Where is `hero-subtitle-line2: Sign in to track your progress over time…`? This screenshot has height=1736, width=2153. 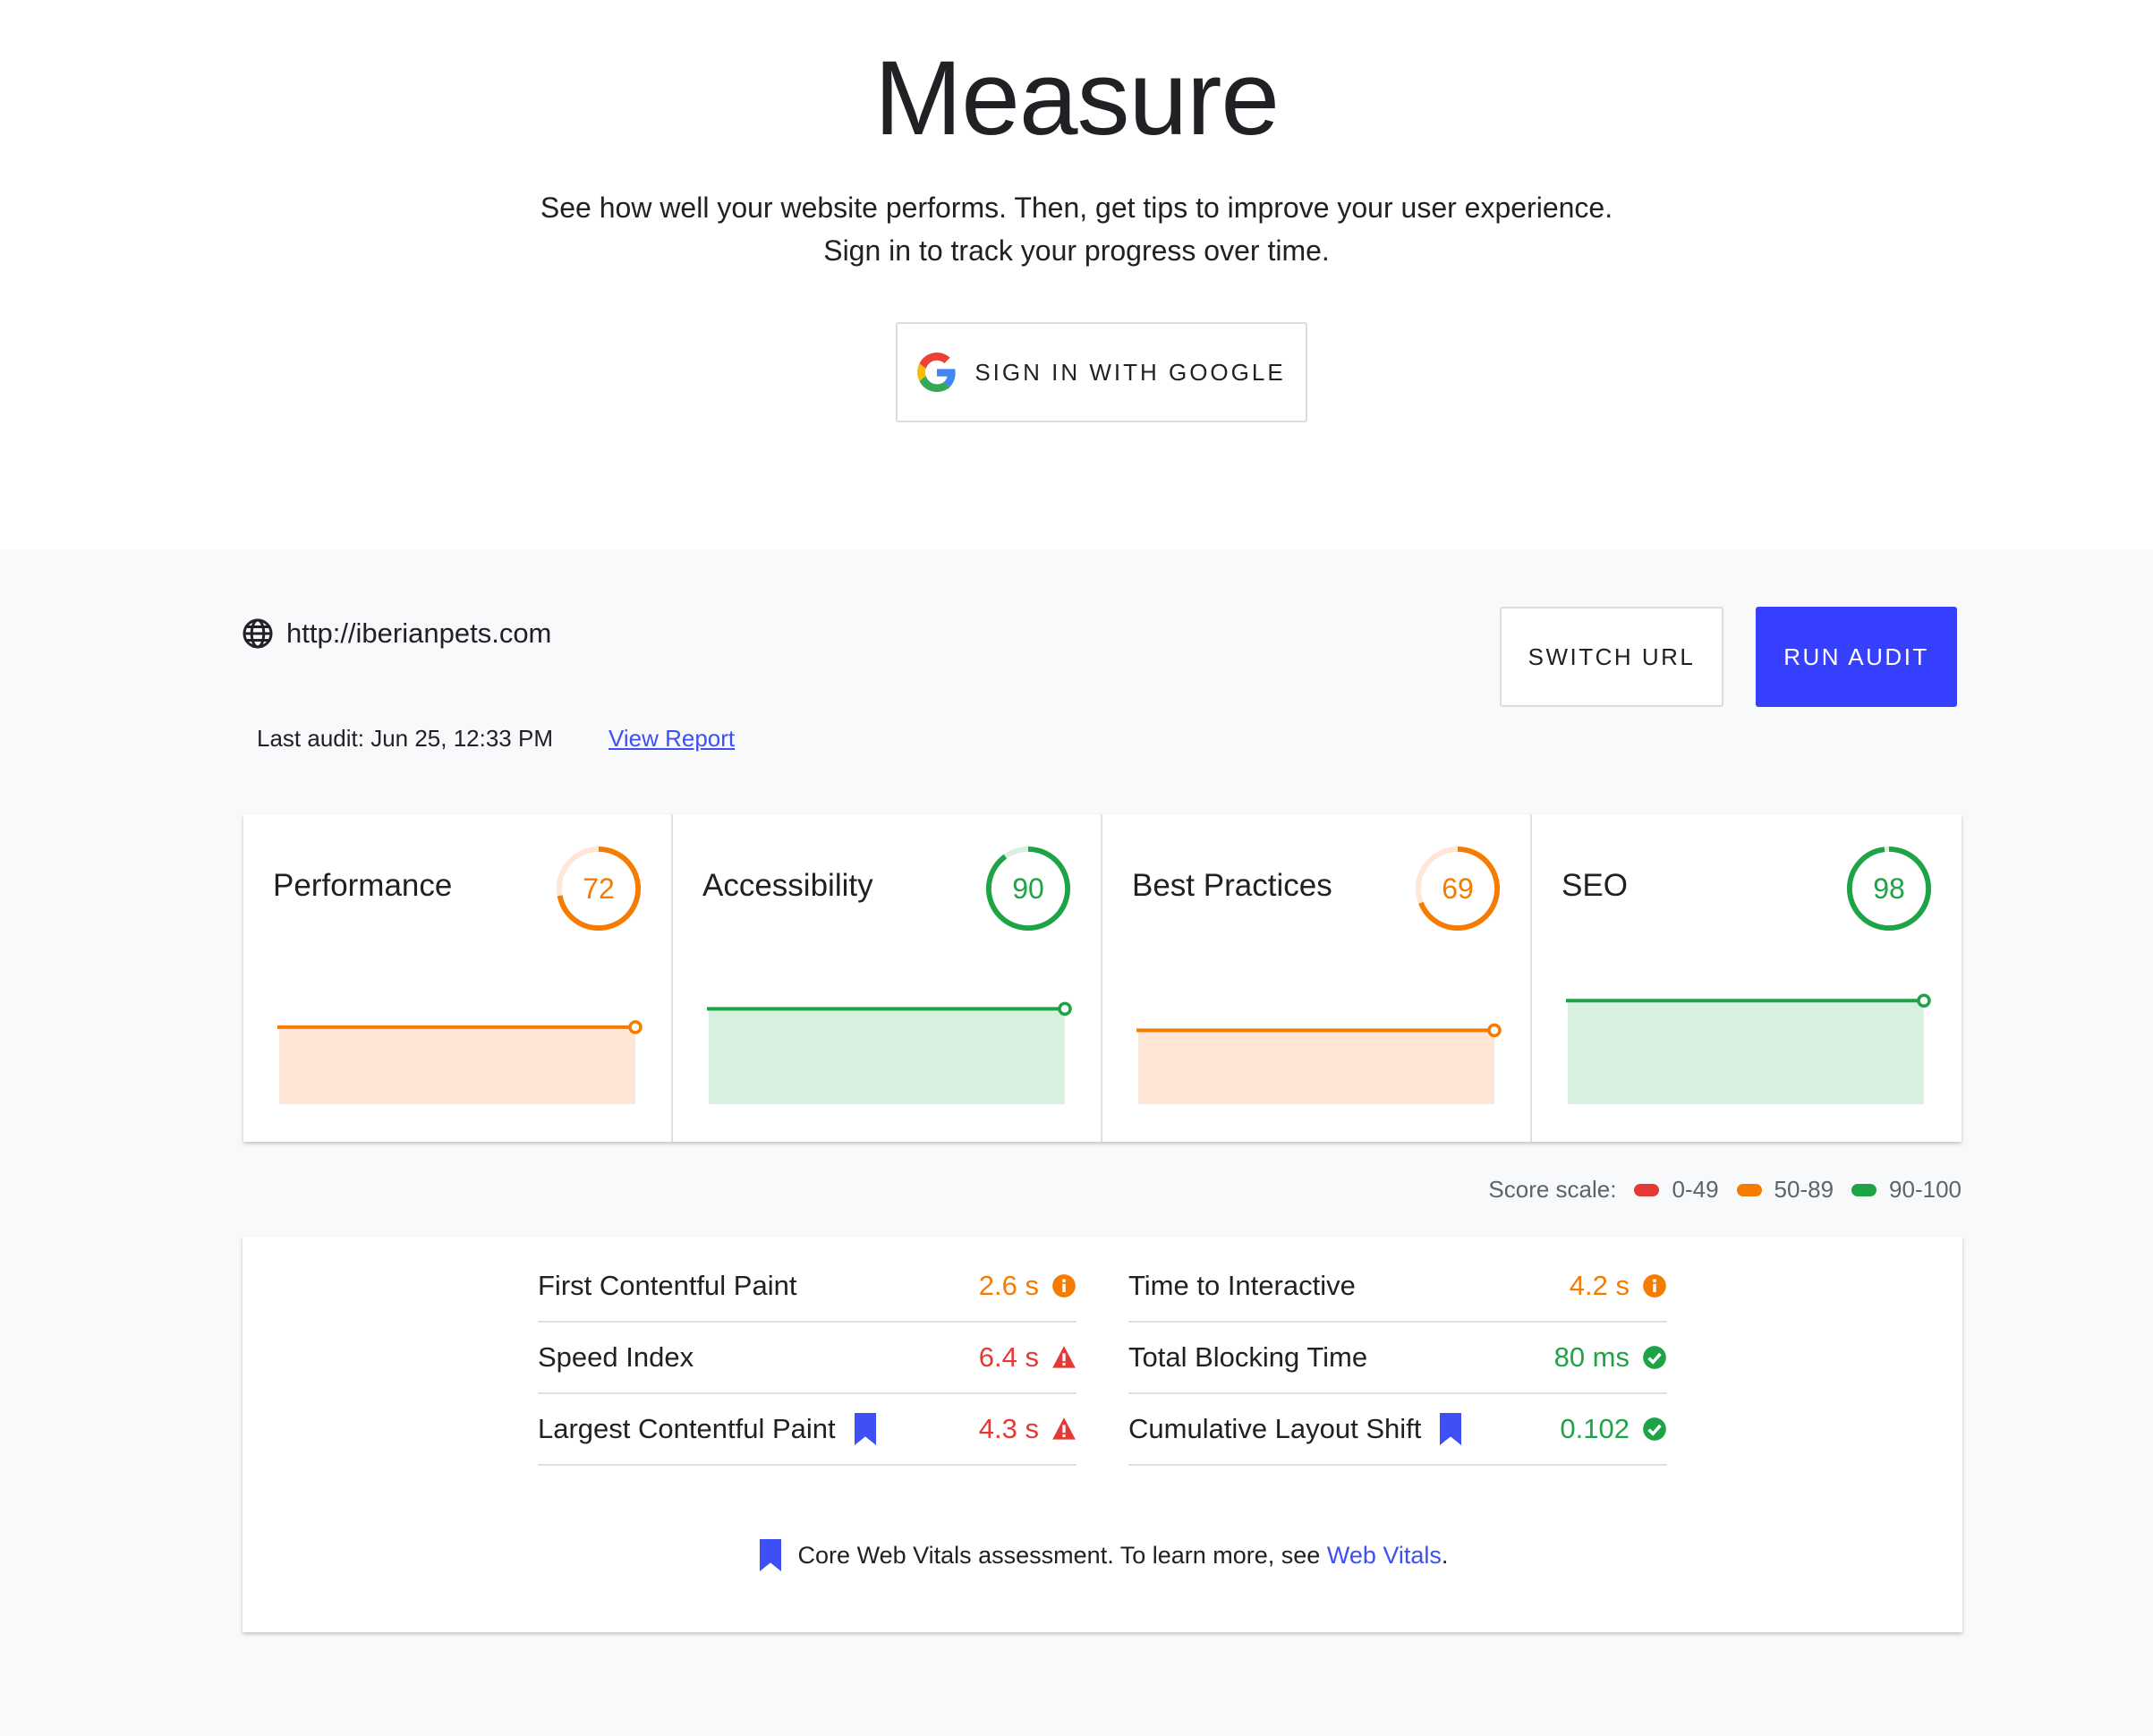
hero-subtitle-line2: Sign in to track your progress over time… is located at coordinates (1076, 251).